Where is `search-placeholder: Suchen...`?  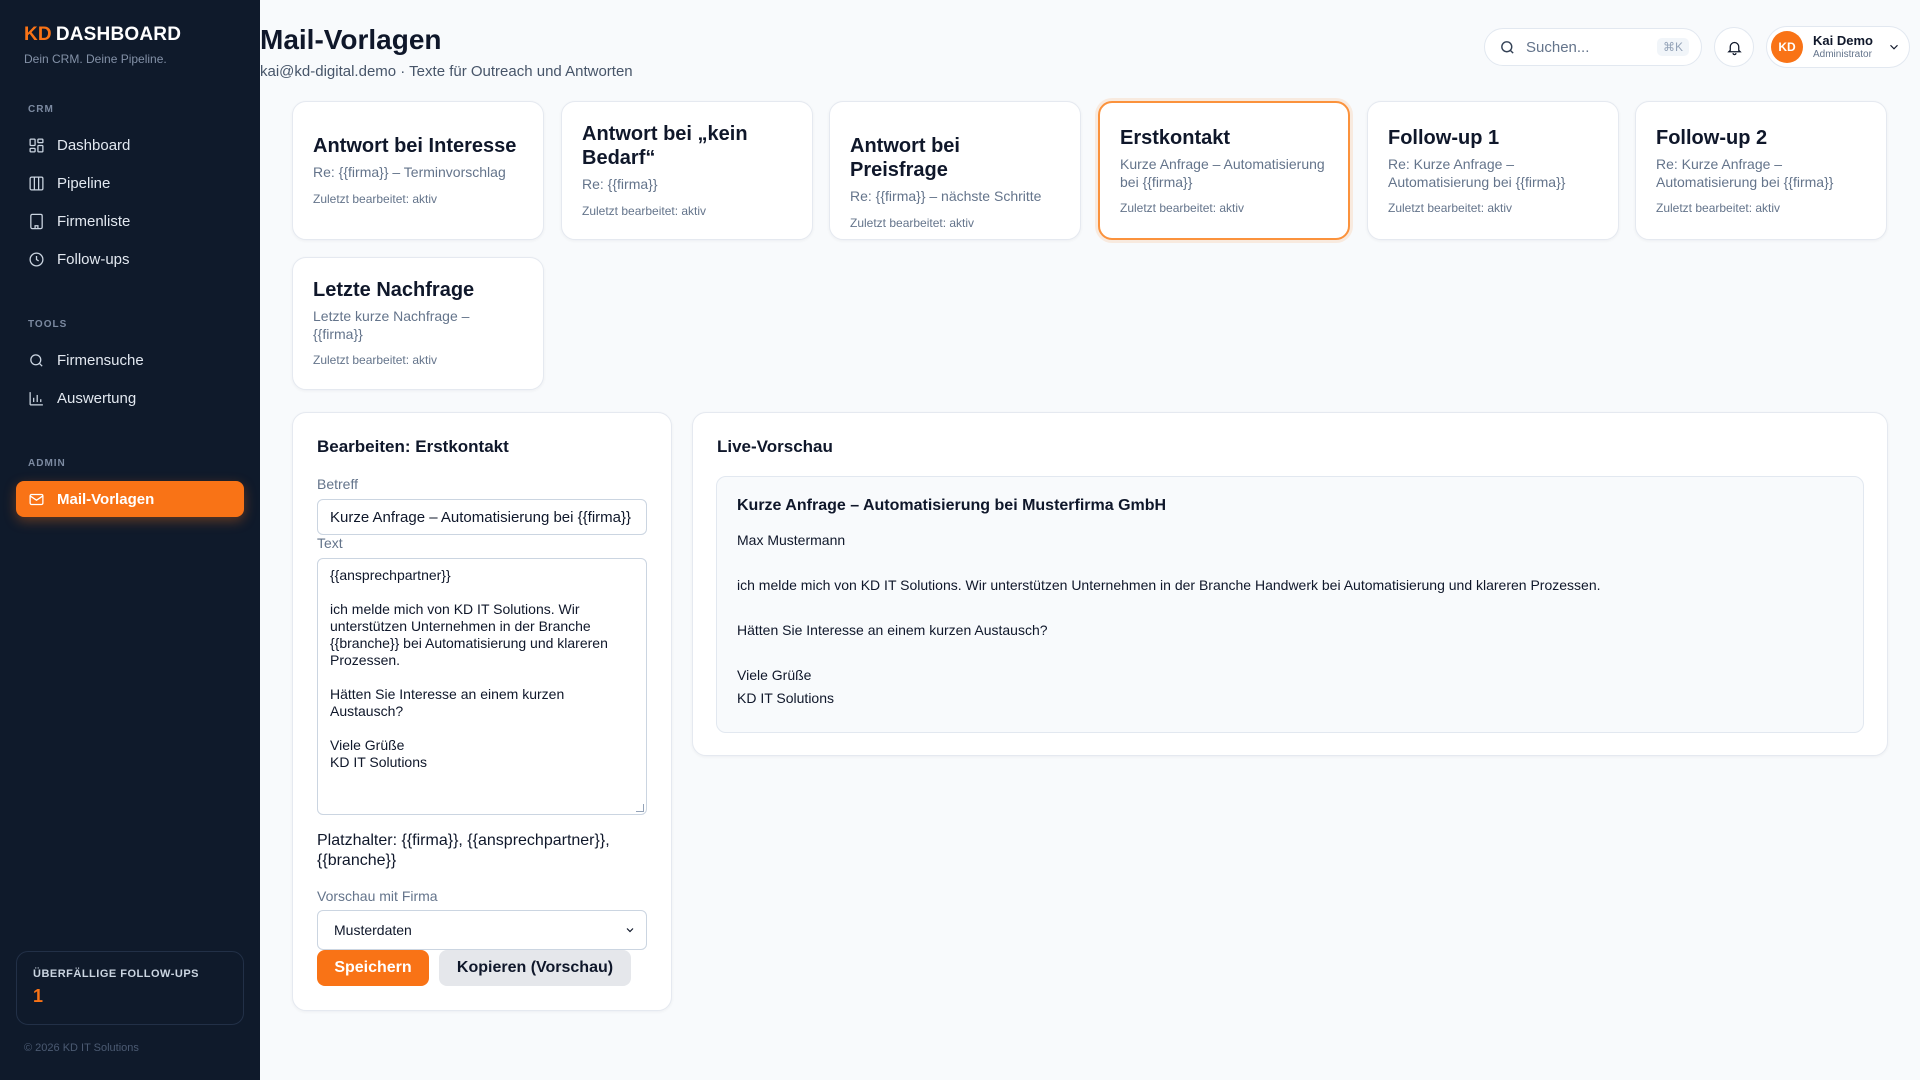
search-placeholder: Suchen... is located at coordinates (1558, 47).